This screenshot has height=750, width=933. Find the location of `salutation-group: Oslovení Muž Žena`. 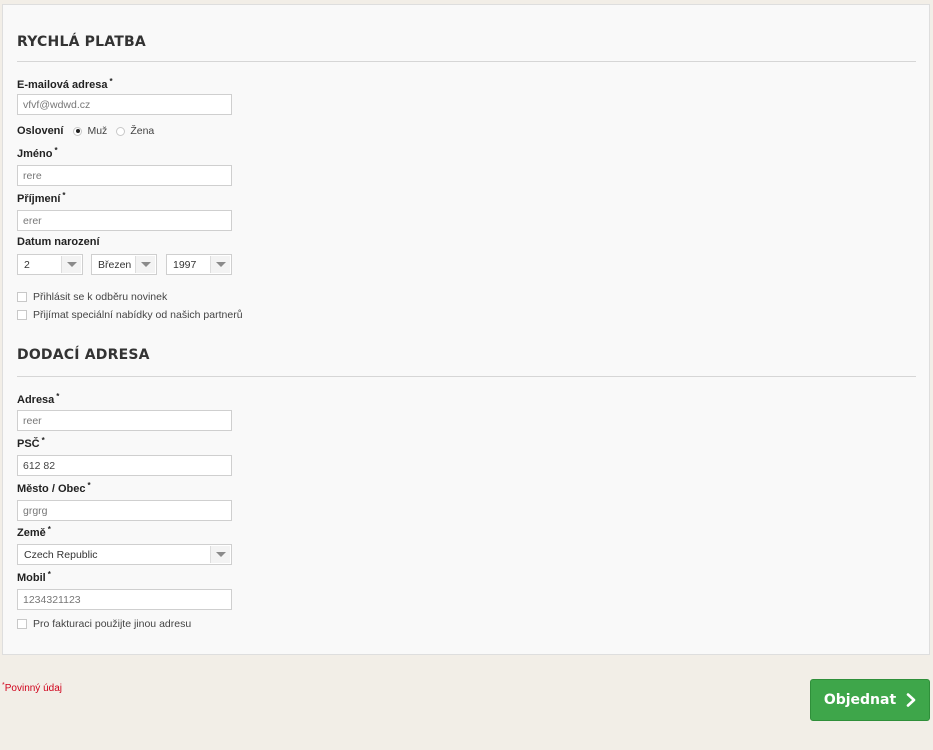

salutation-group: Oslovení Muž Žena is located at coordinates (90, 131).